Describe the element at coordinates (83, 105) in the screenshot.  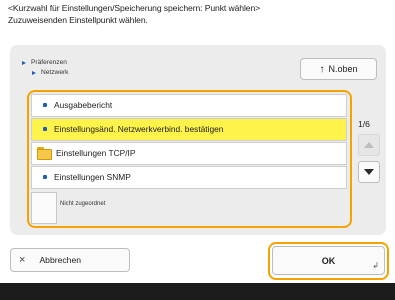
I see `list-item-label: Ausgabebericht` at that location.